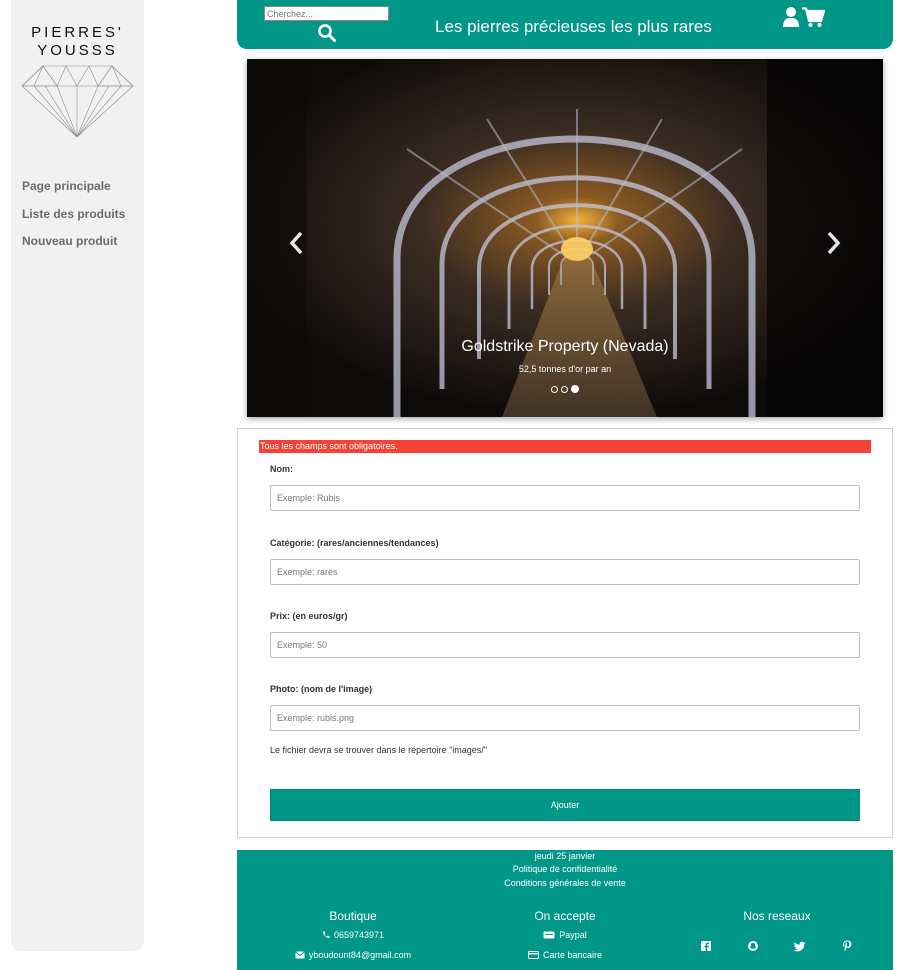 This screenshot has width=904, height=970. What do you see at coordinates (813, 17) in the screenshot?
I see `cart-icon` at bounding box center [813, 17].